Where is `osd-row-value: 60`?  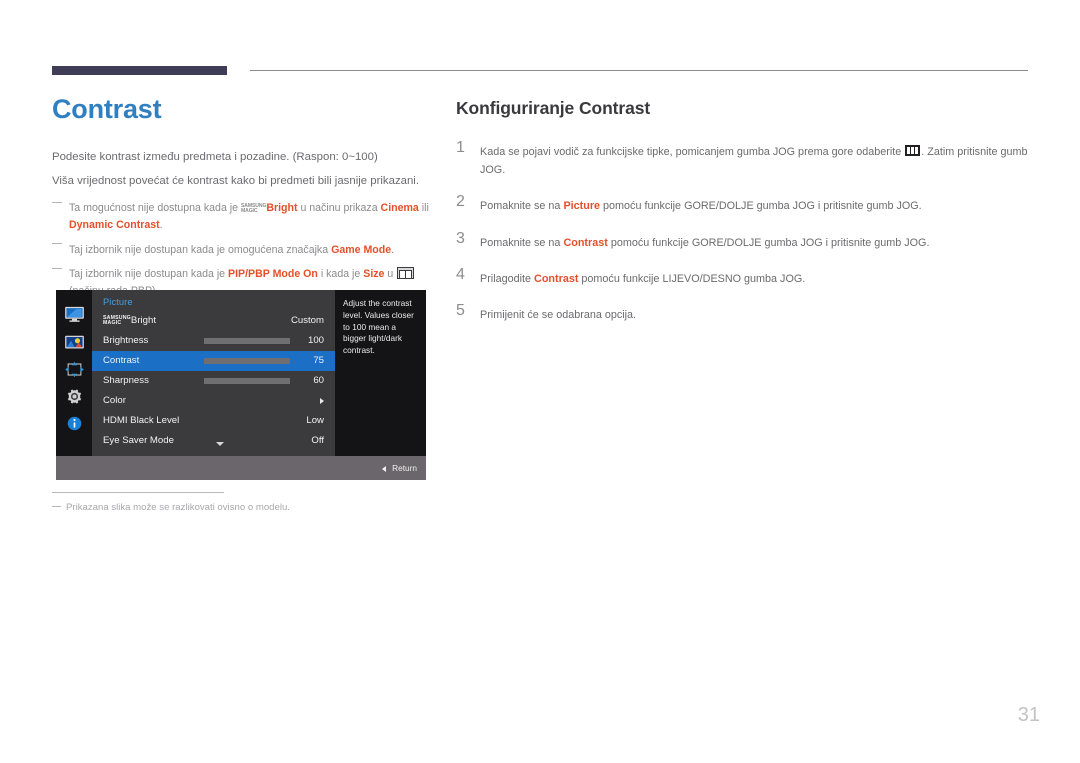 osd-row-value: 60 is located at coordinates (318, 380).